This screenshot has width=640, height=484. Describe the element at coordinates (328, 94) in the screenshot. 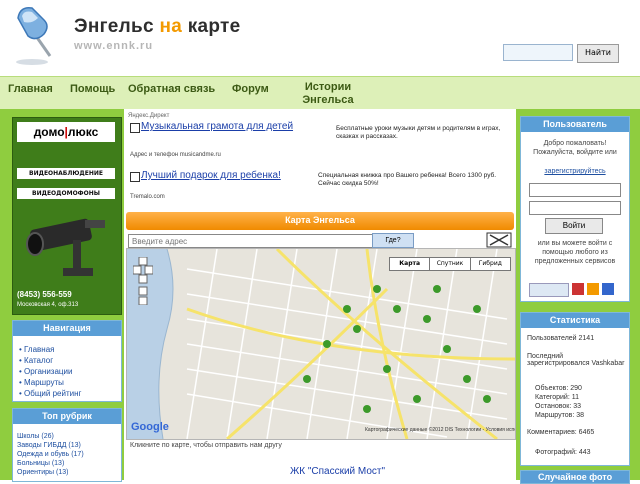

I see `nav-history: Истории Энгельса` at that location.